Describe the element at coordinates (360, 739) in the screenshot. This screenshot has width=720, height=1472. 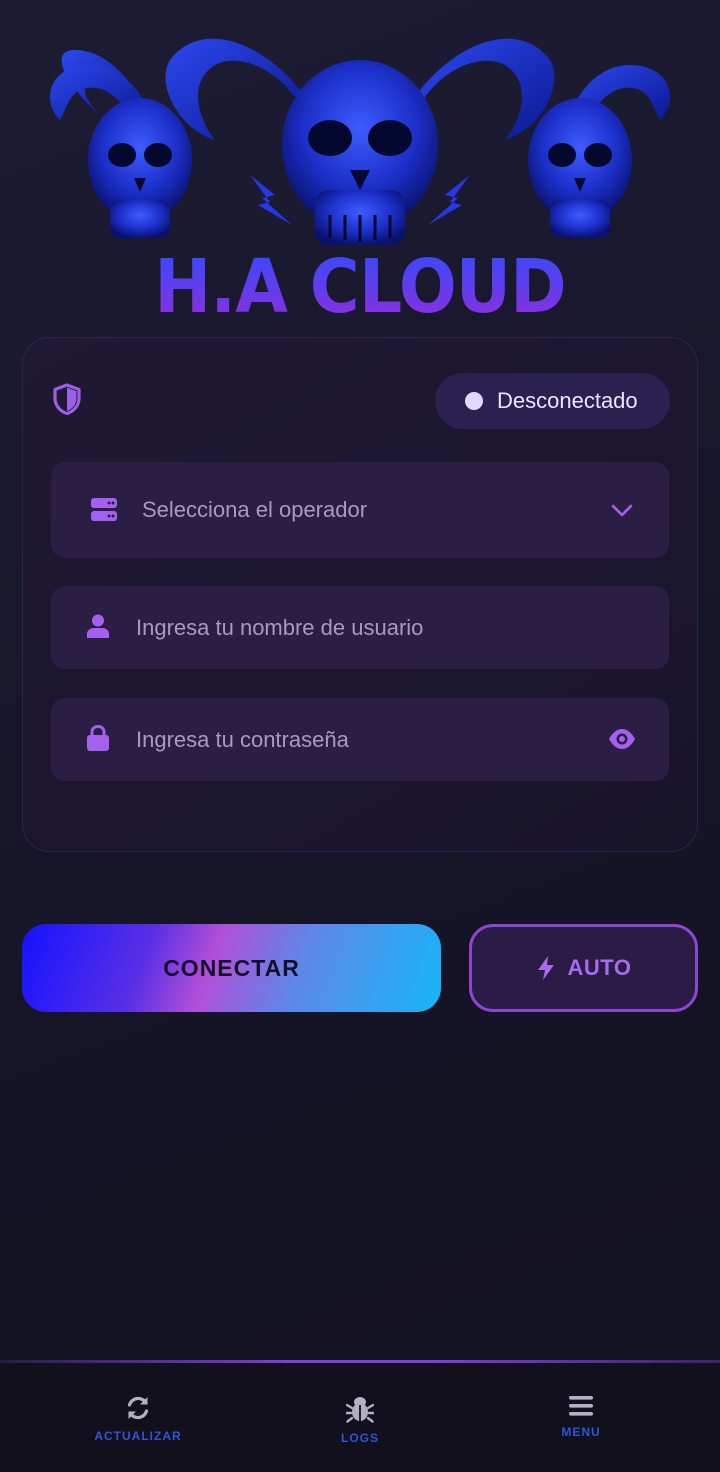
I see `password-field: Ingresa tu contraseña` at that location.